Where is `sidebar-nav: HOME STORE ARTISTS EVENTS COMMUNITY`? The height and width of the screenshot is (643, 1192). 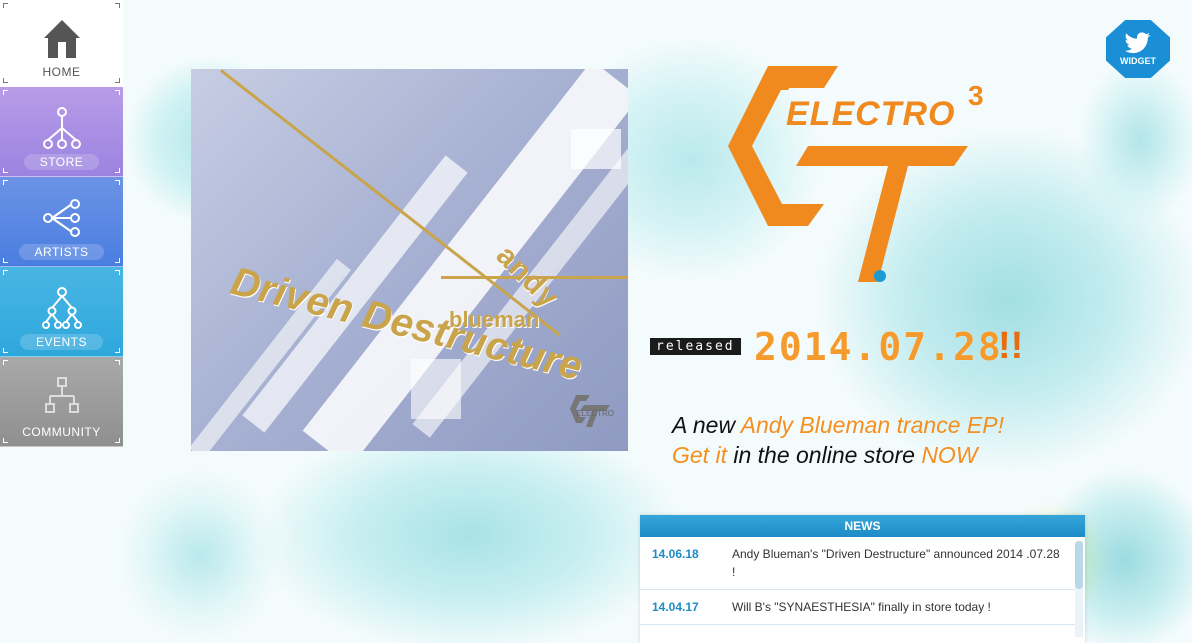
sidebar-nav: HOME STORE ARTISTS EVENTS COMMUNITY is located at coordinates (61, 223).